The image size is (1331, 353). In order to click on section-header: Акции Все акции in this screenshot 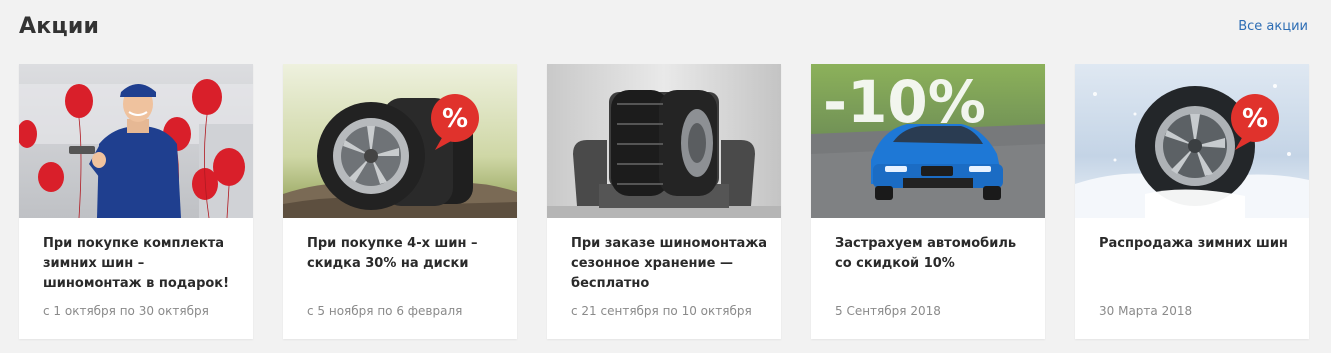, I will do `click(663, 29)`.